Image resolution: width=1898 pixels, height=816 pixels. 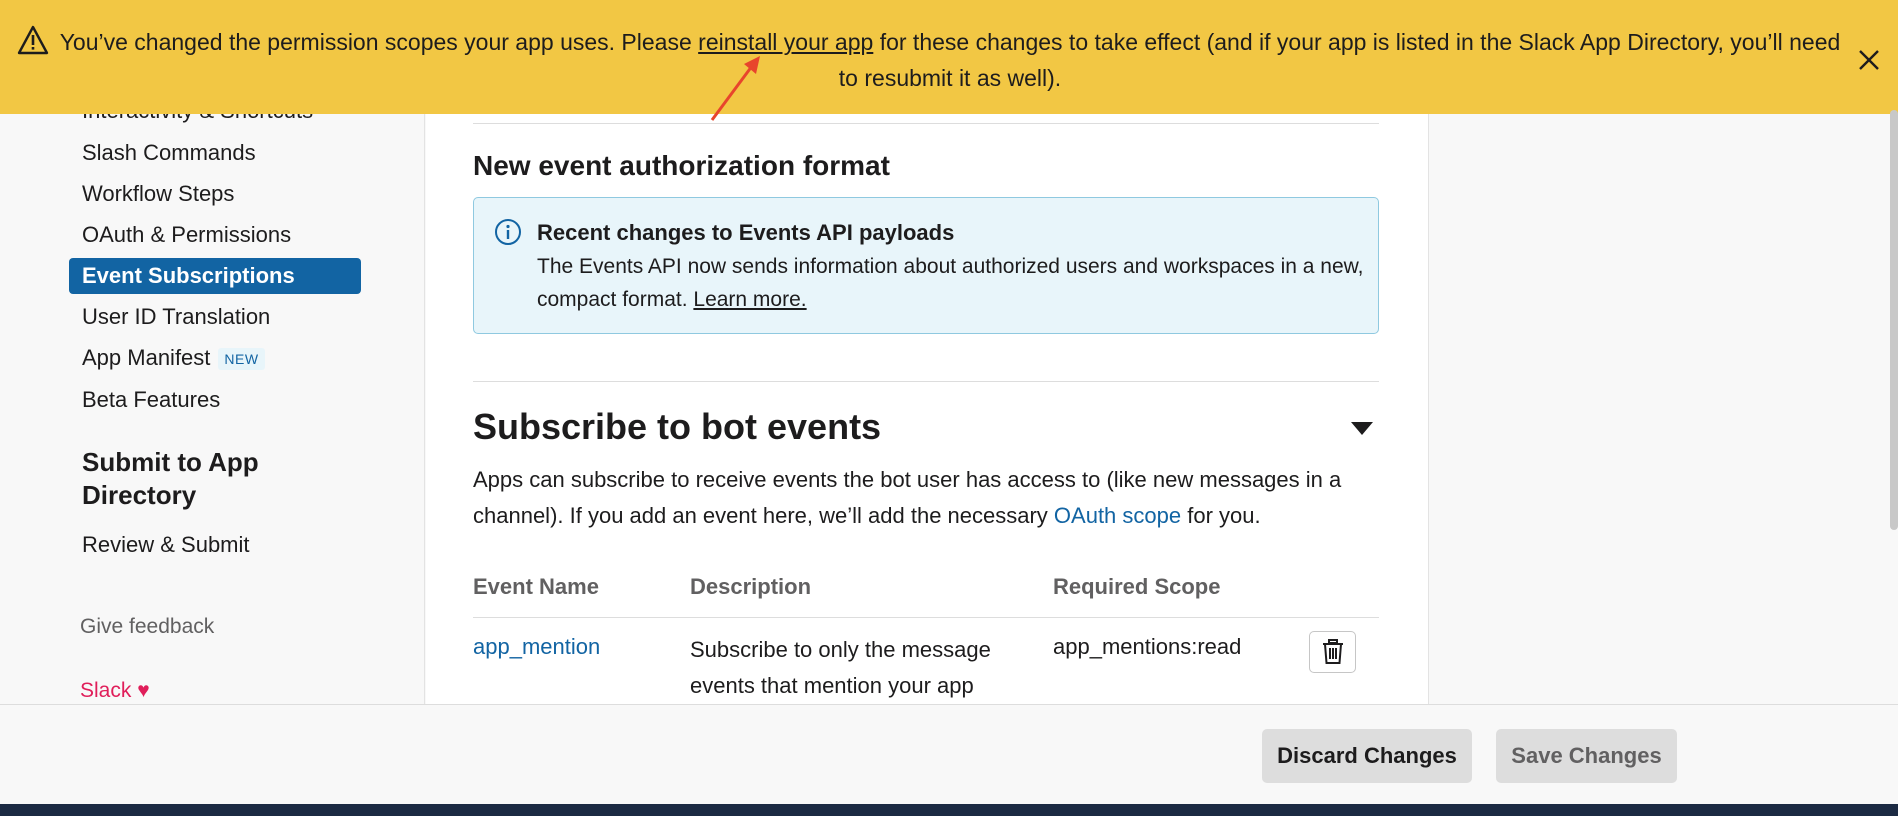 What do you see at coordinates (1117, 515) in the screenshot?
I see `oauth-scope-link: OAuth scope` at bounding box center [1117, 515].